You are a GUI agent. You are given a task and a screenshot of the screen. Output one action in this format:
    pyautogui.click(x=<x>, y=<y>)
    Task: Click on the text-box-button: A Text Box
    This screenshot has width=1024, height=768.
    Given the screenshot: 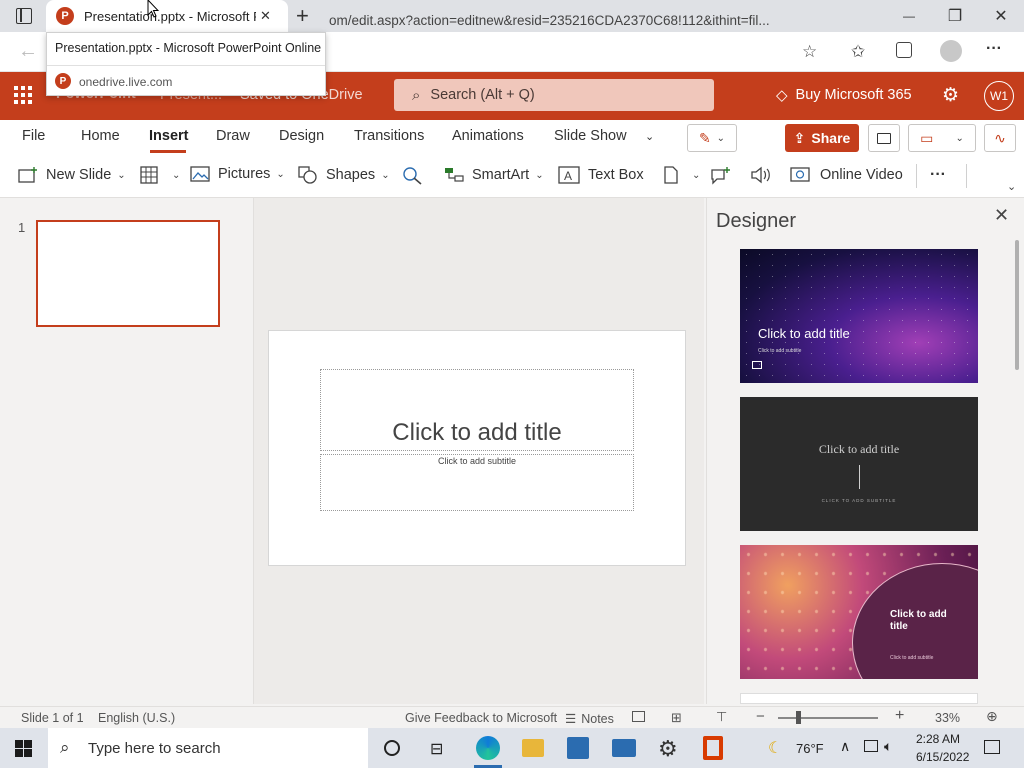 What is the action you would take?
    pyautogui.click(x=601, y=175)
    